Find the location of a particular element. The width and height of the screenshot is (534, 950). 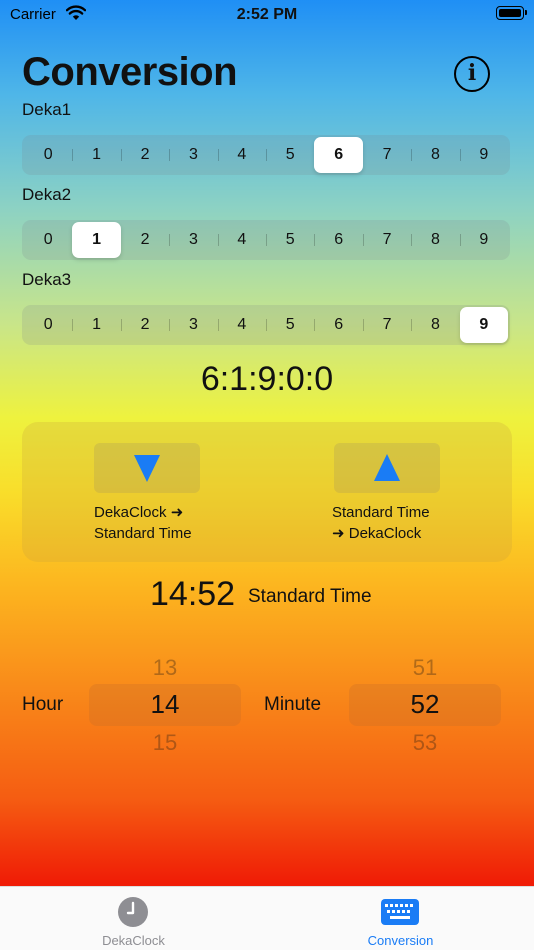

triangle-up-icon is located at coordinates (387, 467).